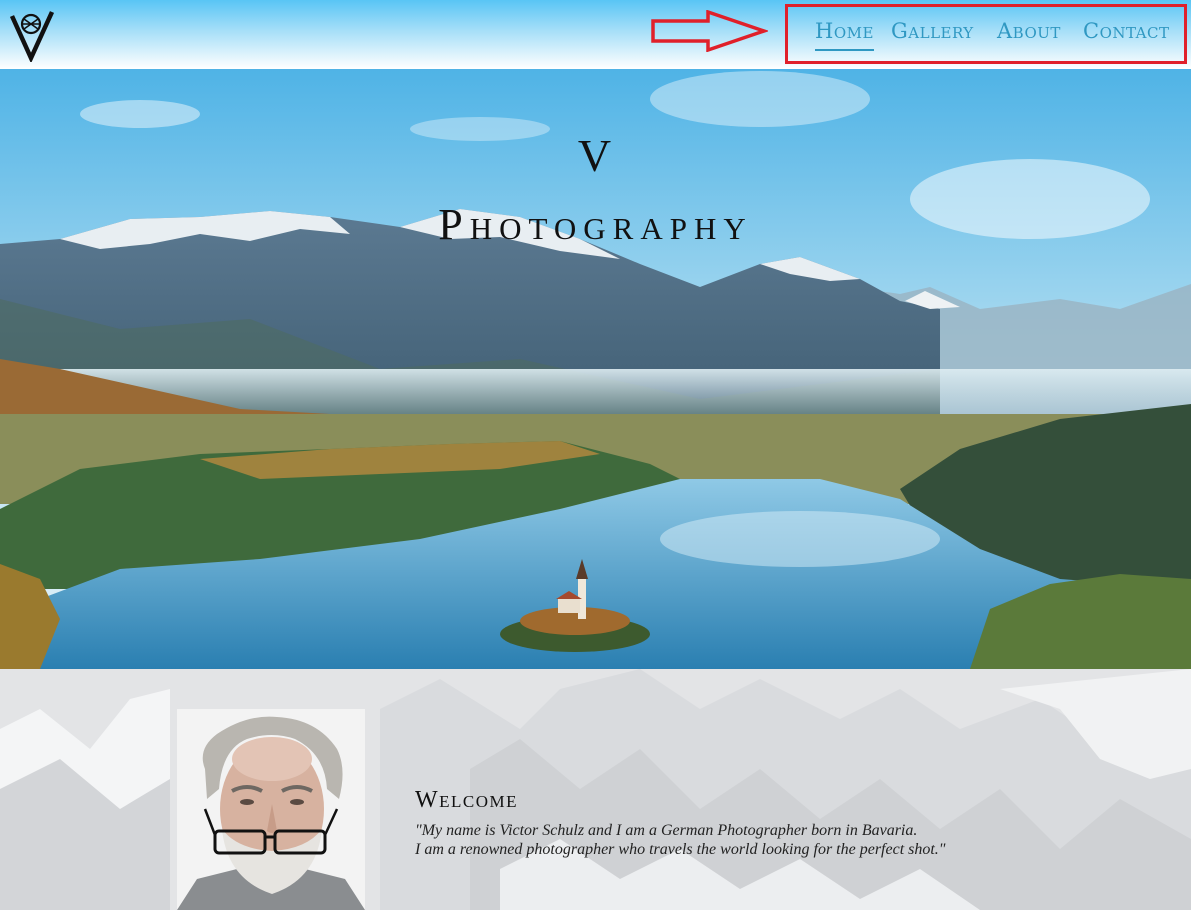 This screenshot has width=1191, height=910. What do you see at coordinates (844, 35) in the screenshot?
I see `nav-home-link: Home` at bounding box center [844, 35].